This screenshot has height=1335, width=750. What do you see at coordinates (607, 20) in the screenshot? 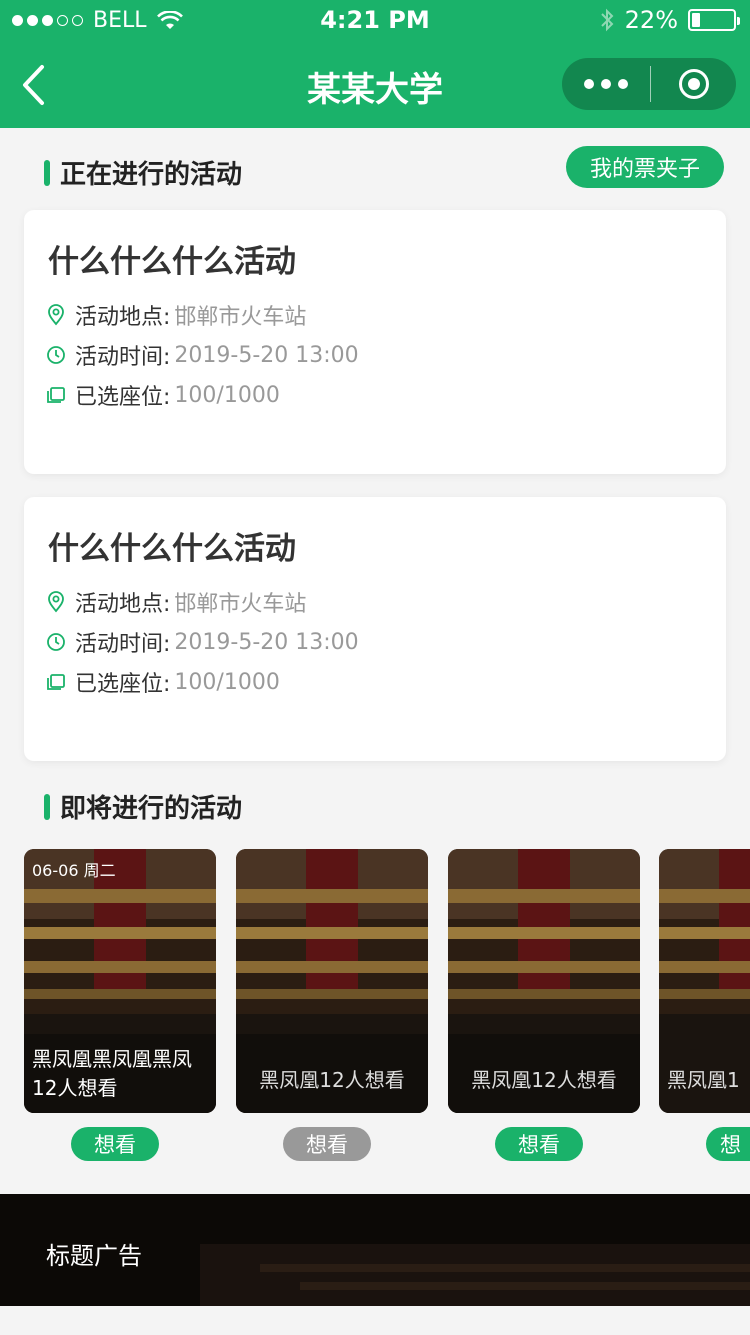
I see `bluetooth-icon` at bounding box center [607, 20].